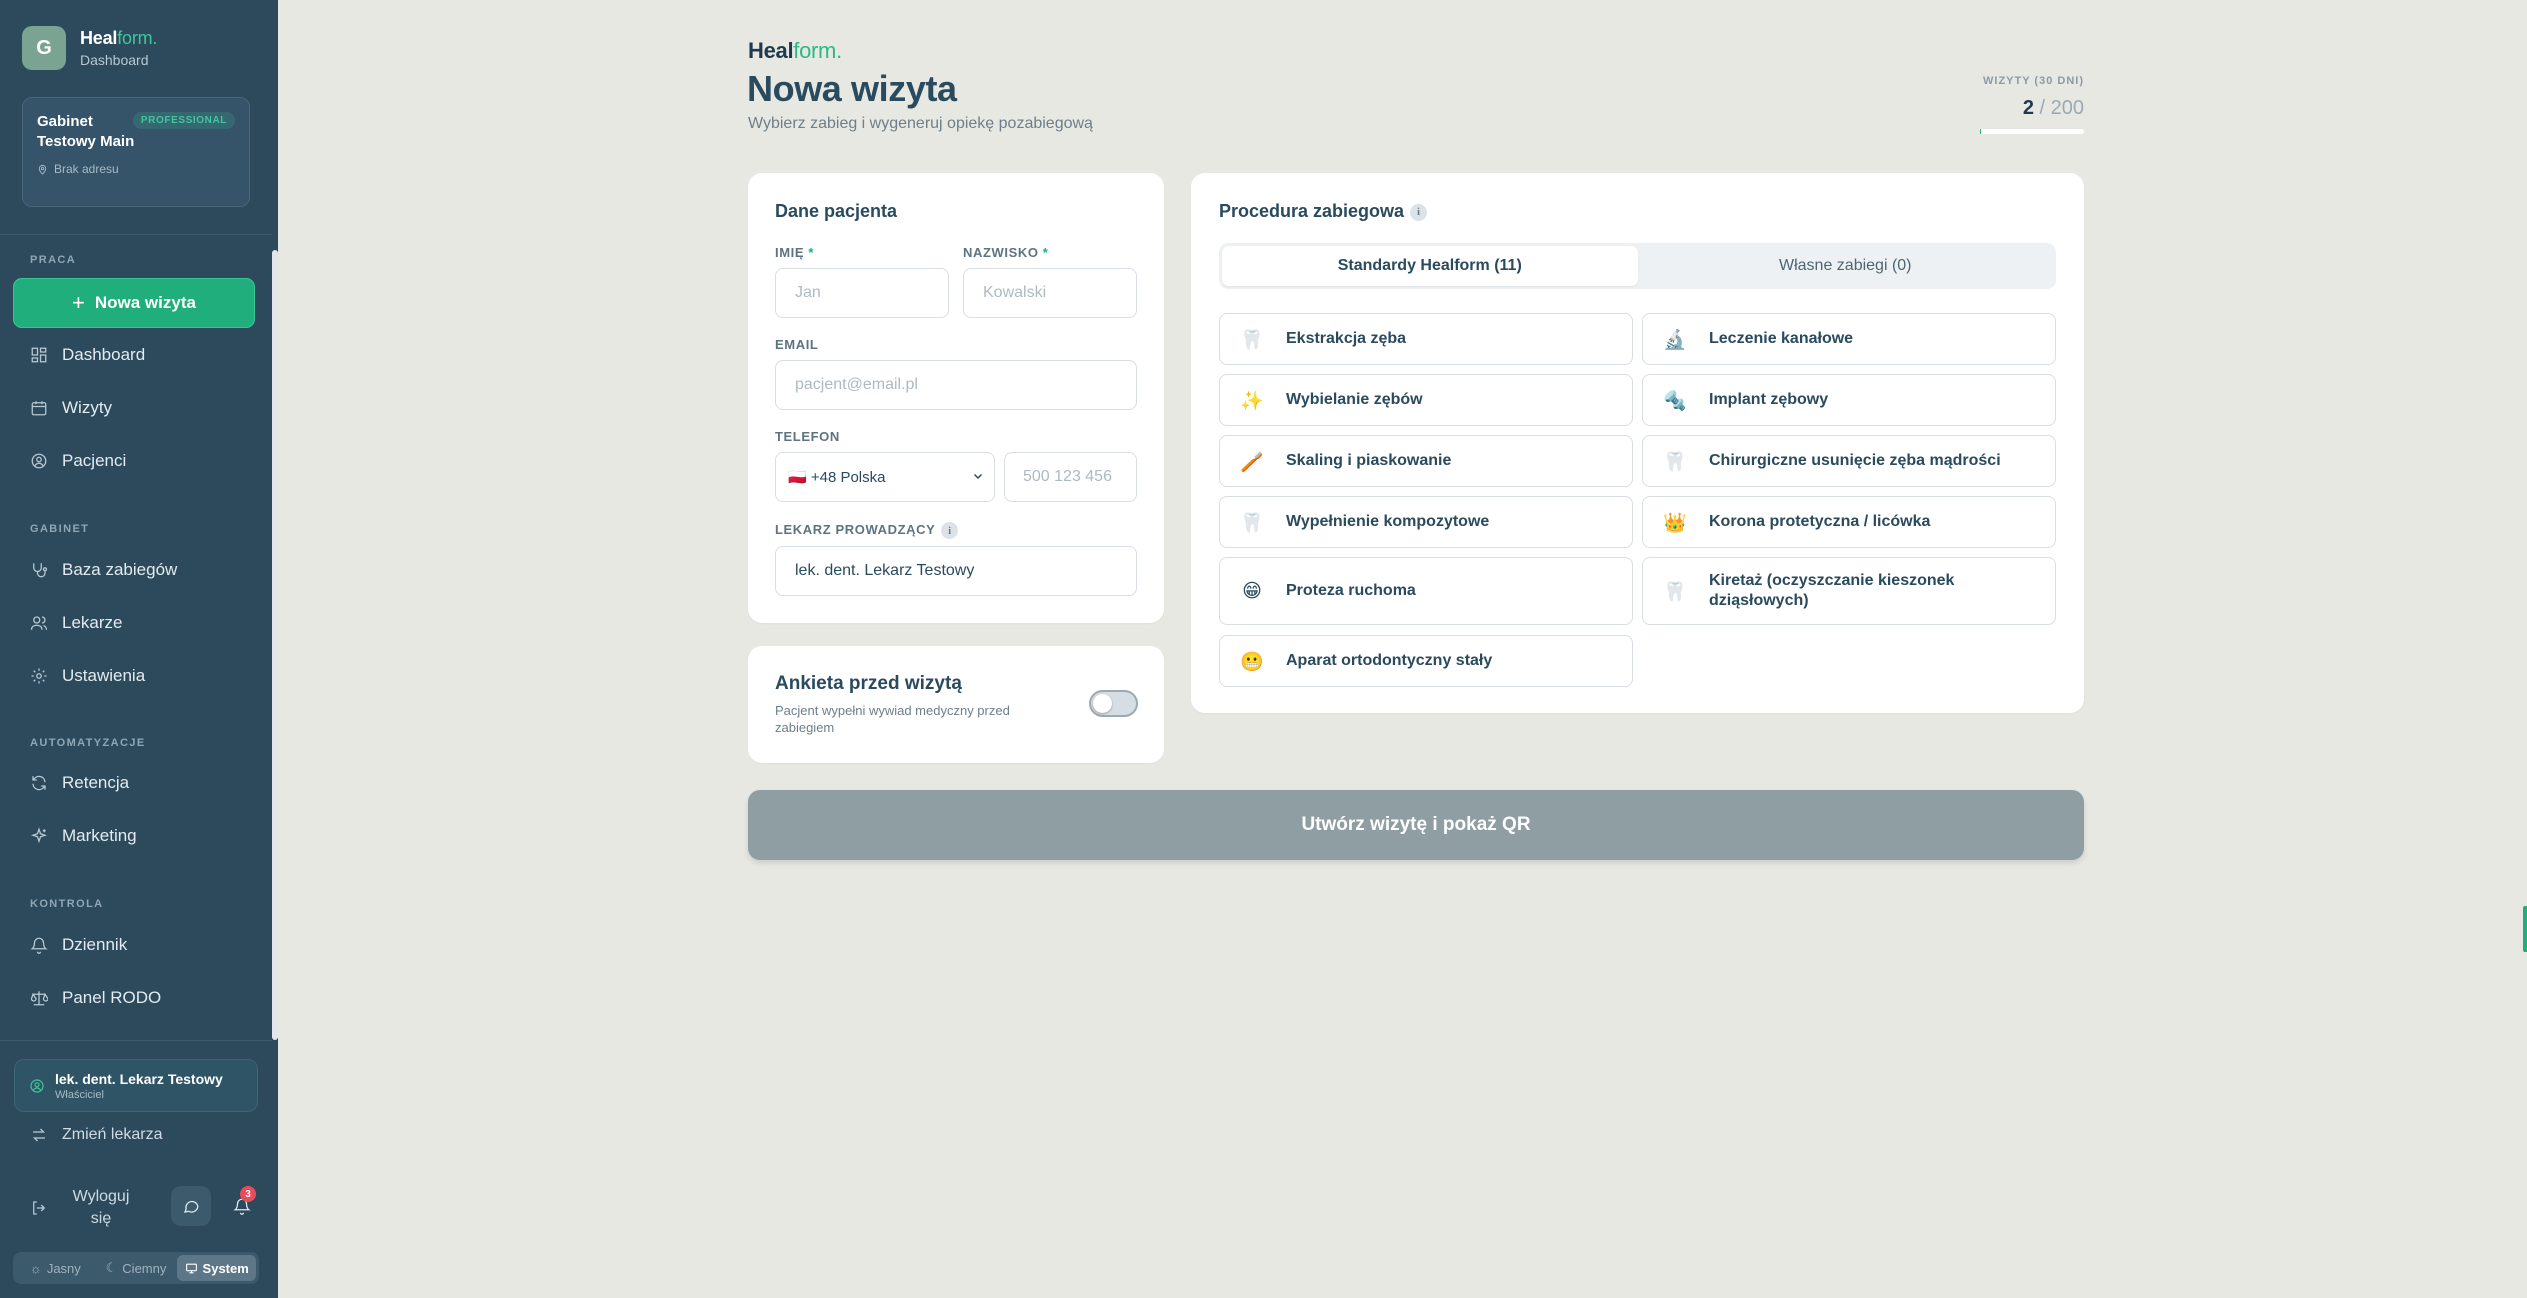  What do you see at coordinates (956, 385) in the screenshot?
I see `email-input: pacjent@email.pl` at bounding box center [956, 385].